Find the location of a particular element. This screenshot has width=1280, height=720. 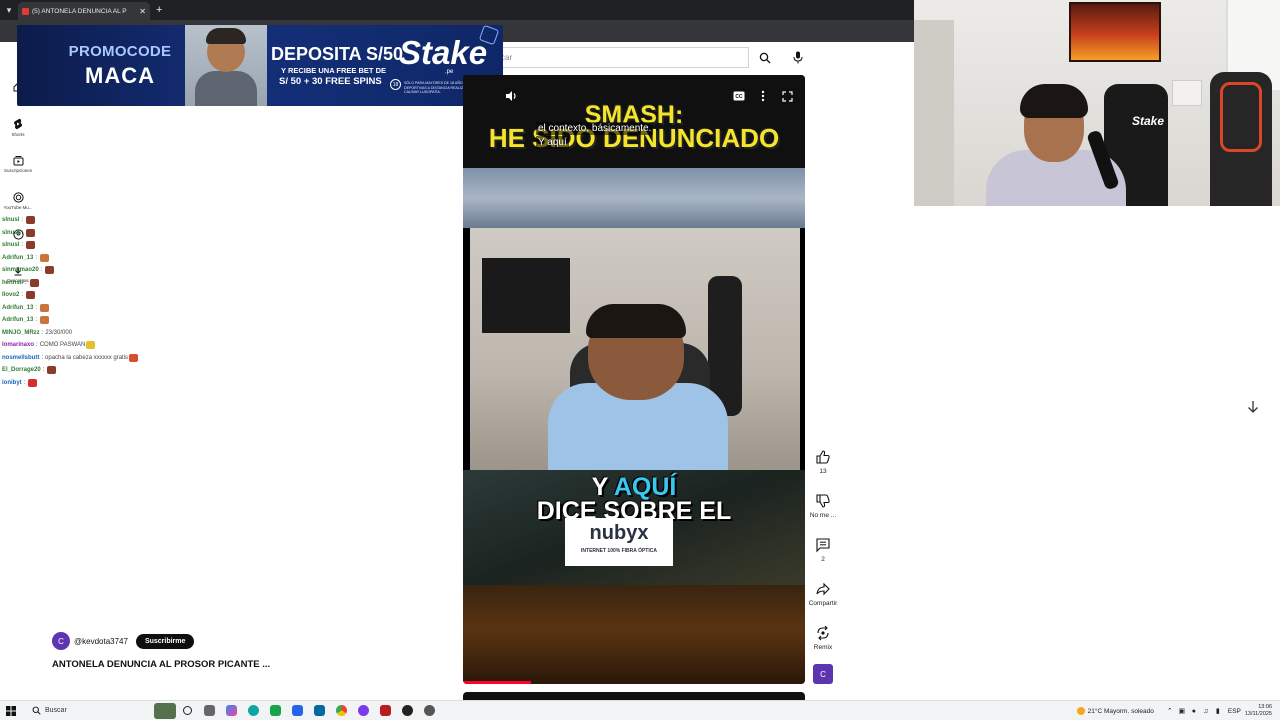

streamer-webcam-overlay: Stake is located at coordinates (1097, 103).